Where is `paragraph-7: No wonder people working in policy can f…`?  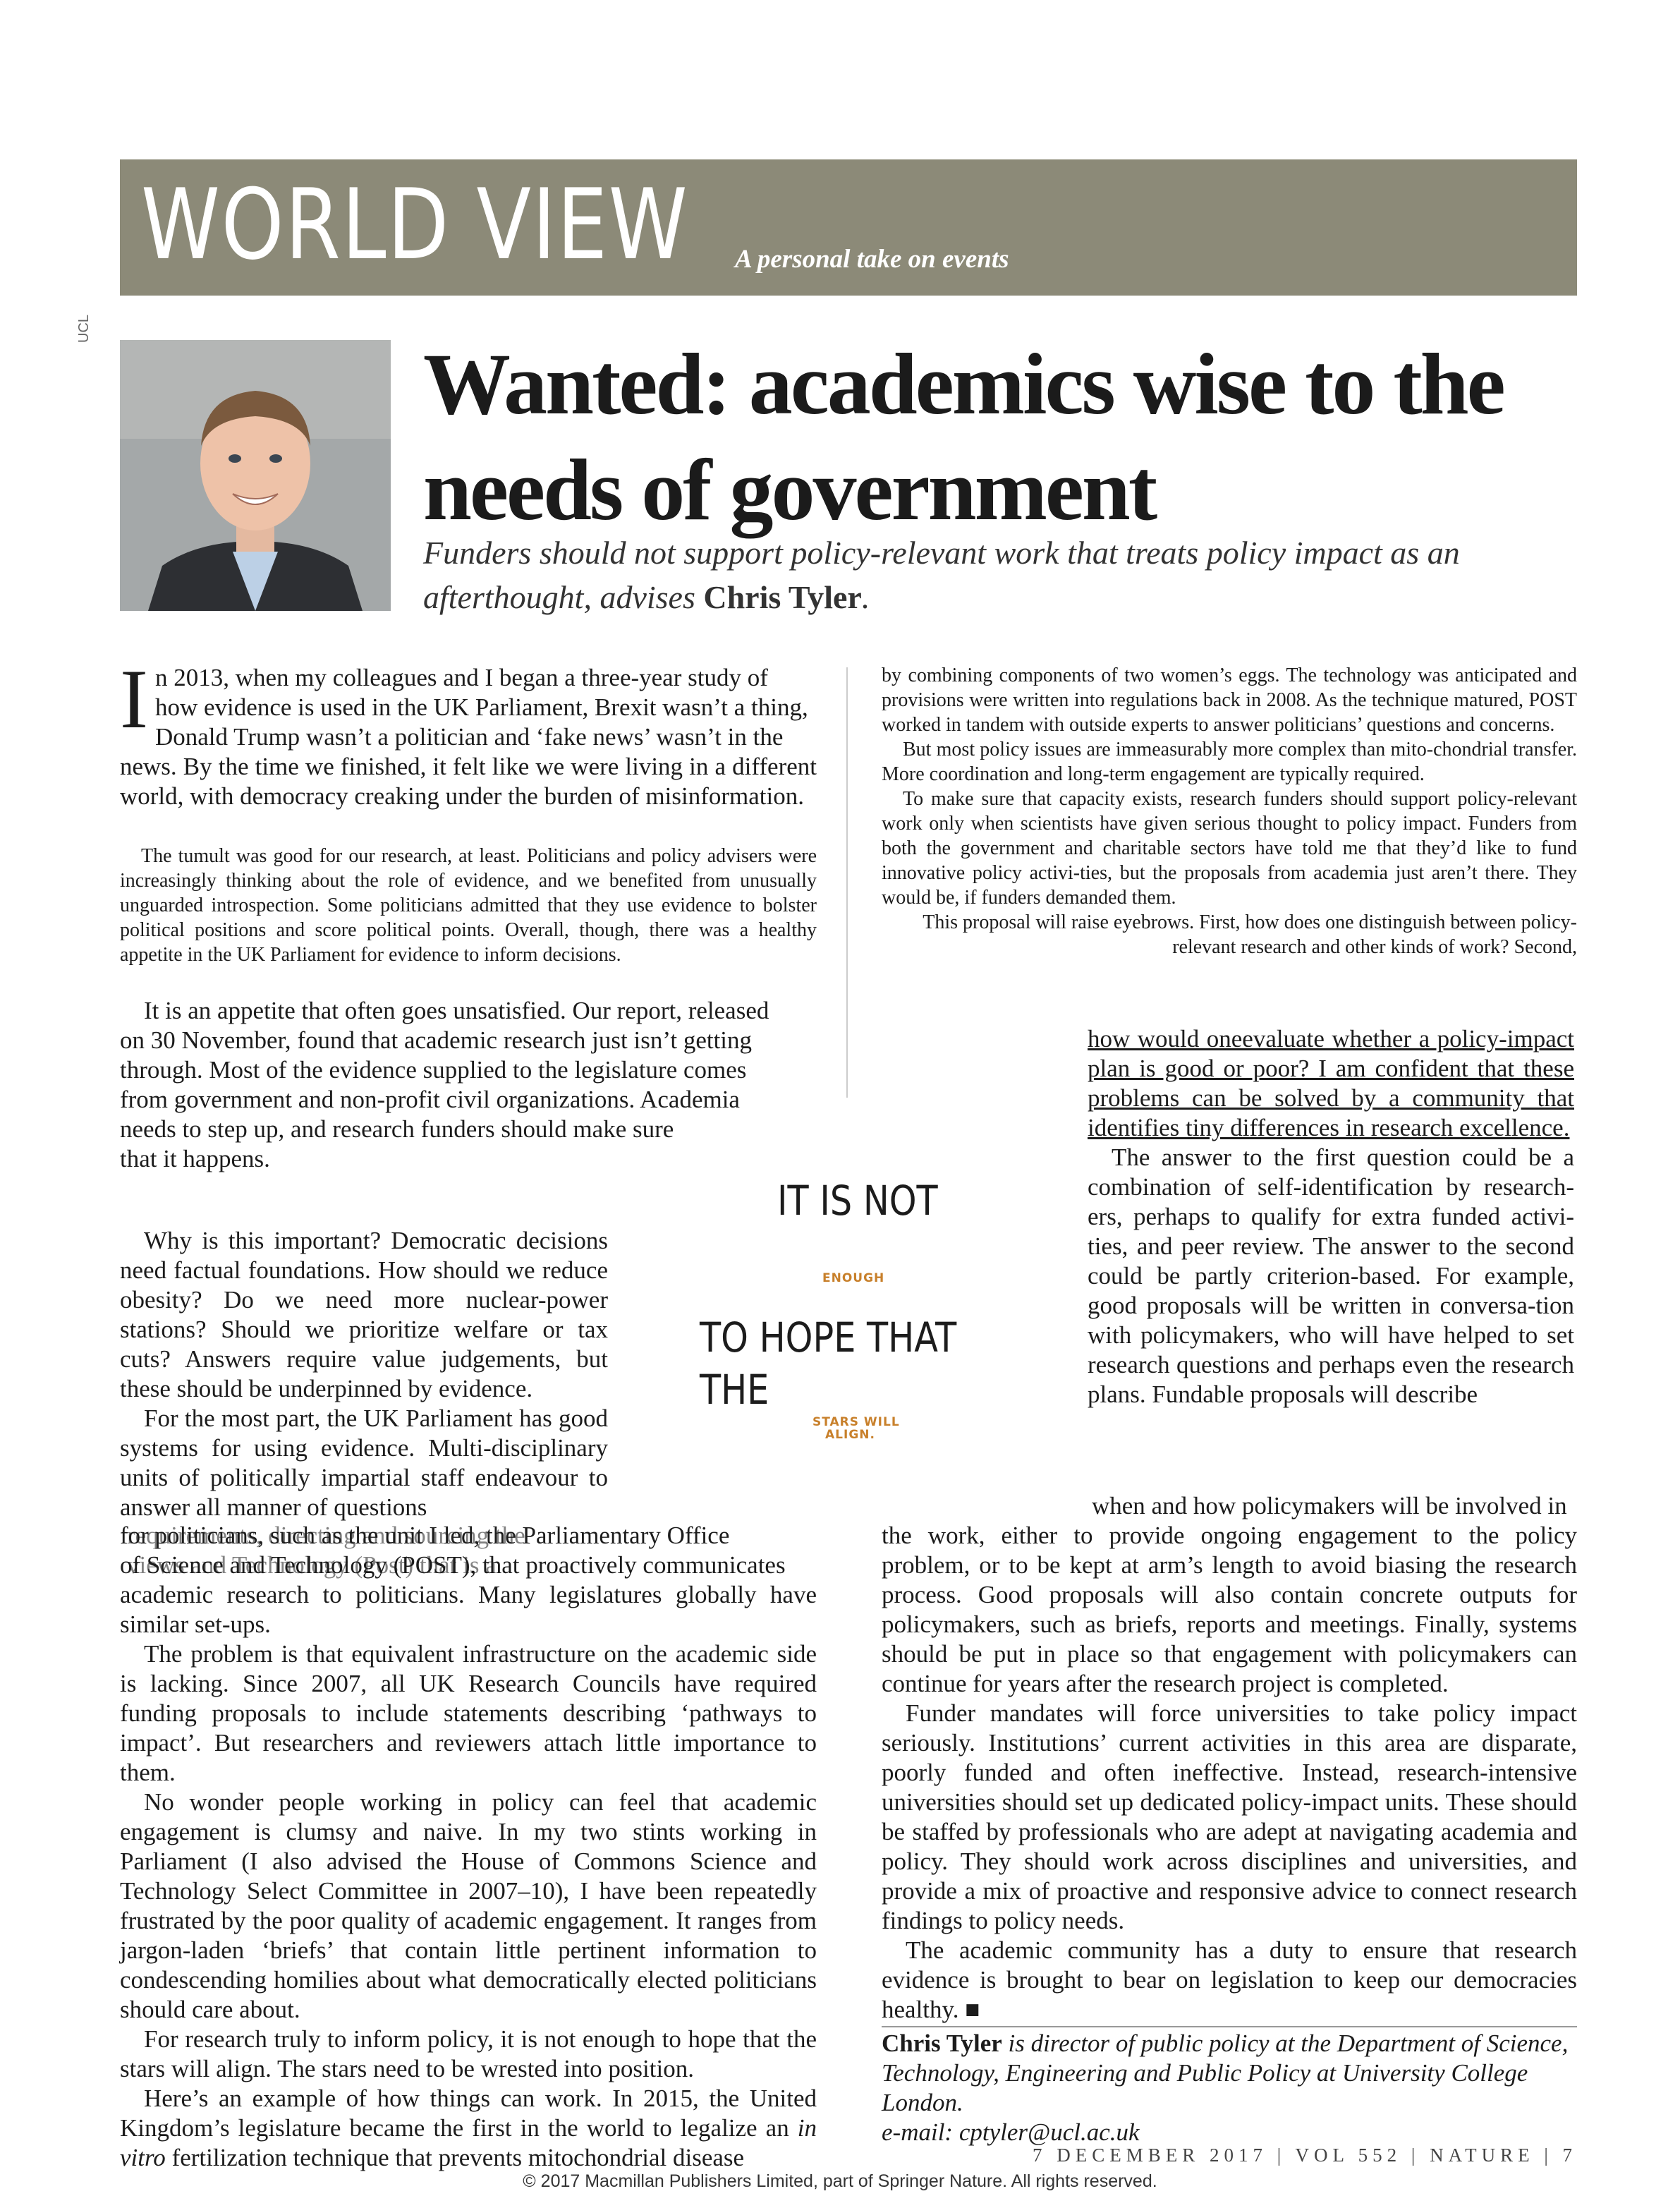
paragraph-7: No wonder people working in policy can f… is located at coordinates (468, 1905).